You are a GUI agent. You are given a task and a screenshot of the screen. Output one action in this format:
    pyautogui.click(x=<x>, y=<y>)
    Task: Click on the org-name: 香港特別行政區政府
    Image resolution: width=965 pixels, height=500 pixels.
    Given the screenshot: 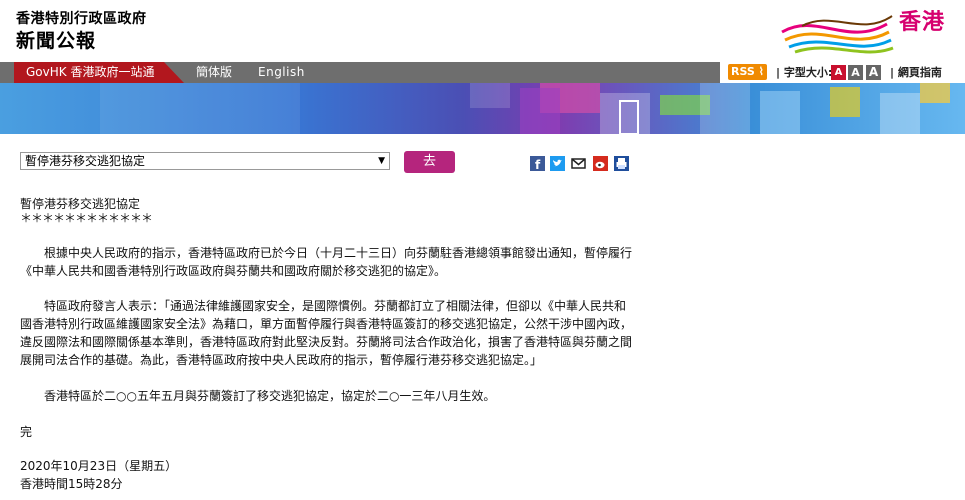 What is the action you would take?
    pyautogui.click(x=81, y=19)
    